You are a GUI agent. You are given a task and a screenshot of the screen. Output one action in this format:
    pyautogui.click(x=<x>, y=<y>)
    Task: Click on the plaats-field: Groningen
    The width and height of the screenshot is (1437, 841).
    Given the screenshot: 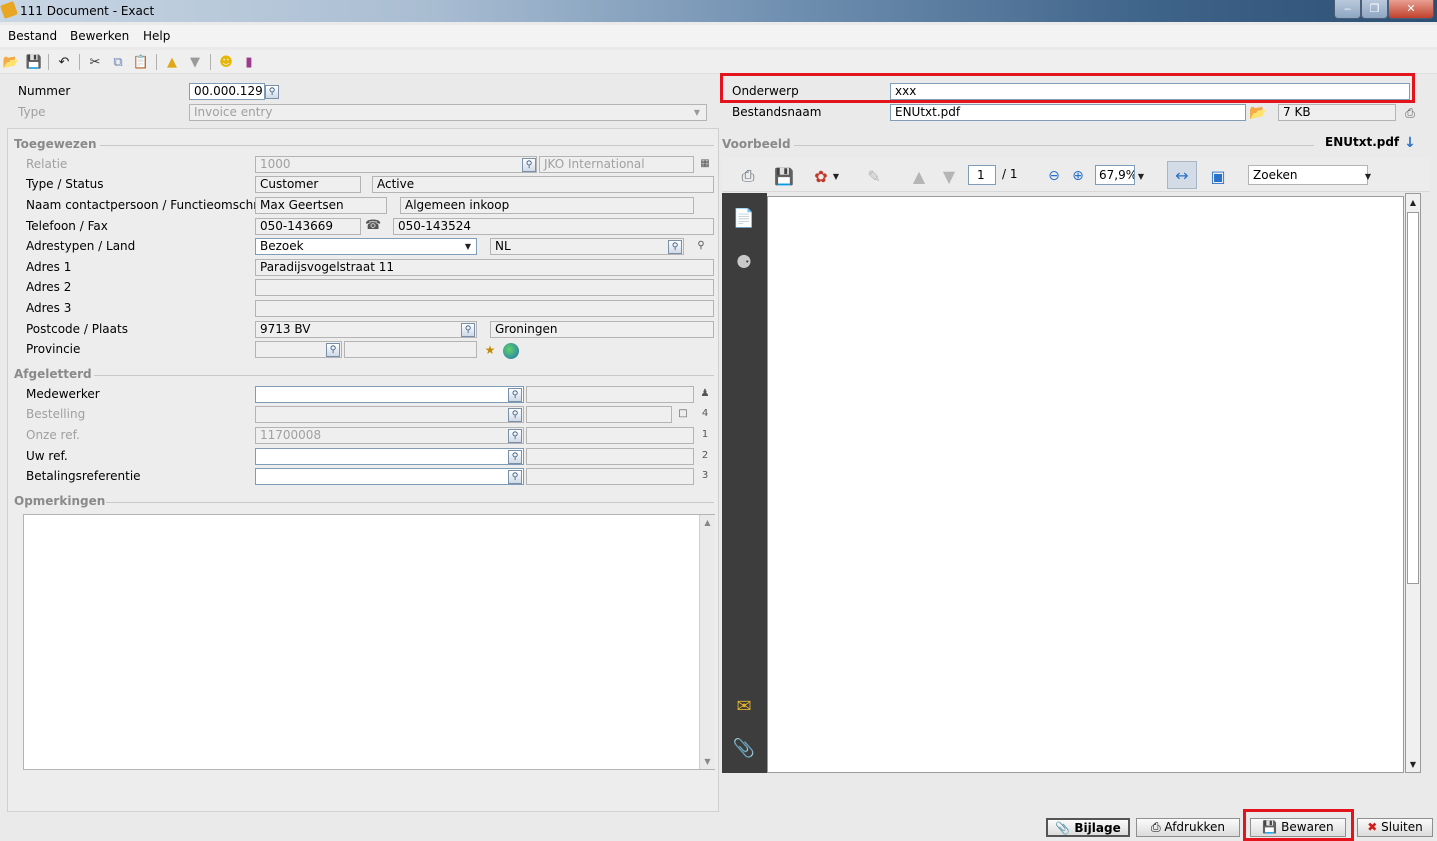 What is the action you would take?
    pyautogui.click(x=602, y=329)
    